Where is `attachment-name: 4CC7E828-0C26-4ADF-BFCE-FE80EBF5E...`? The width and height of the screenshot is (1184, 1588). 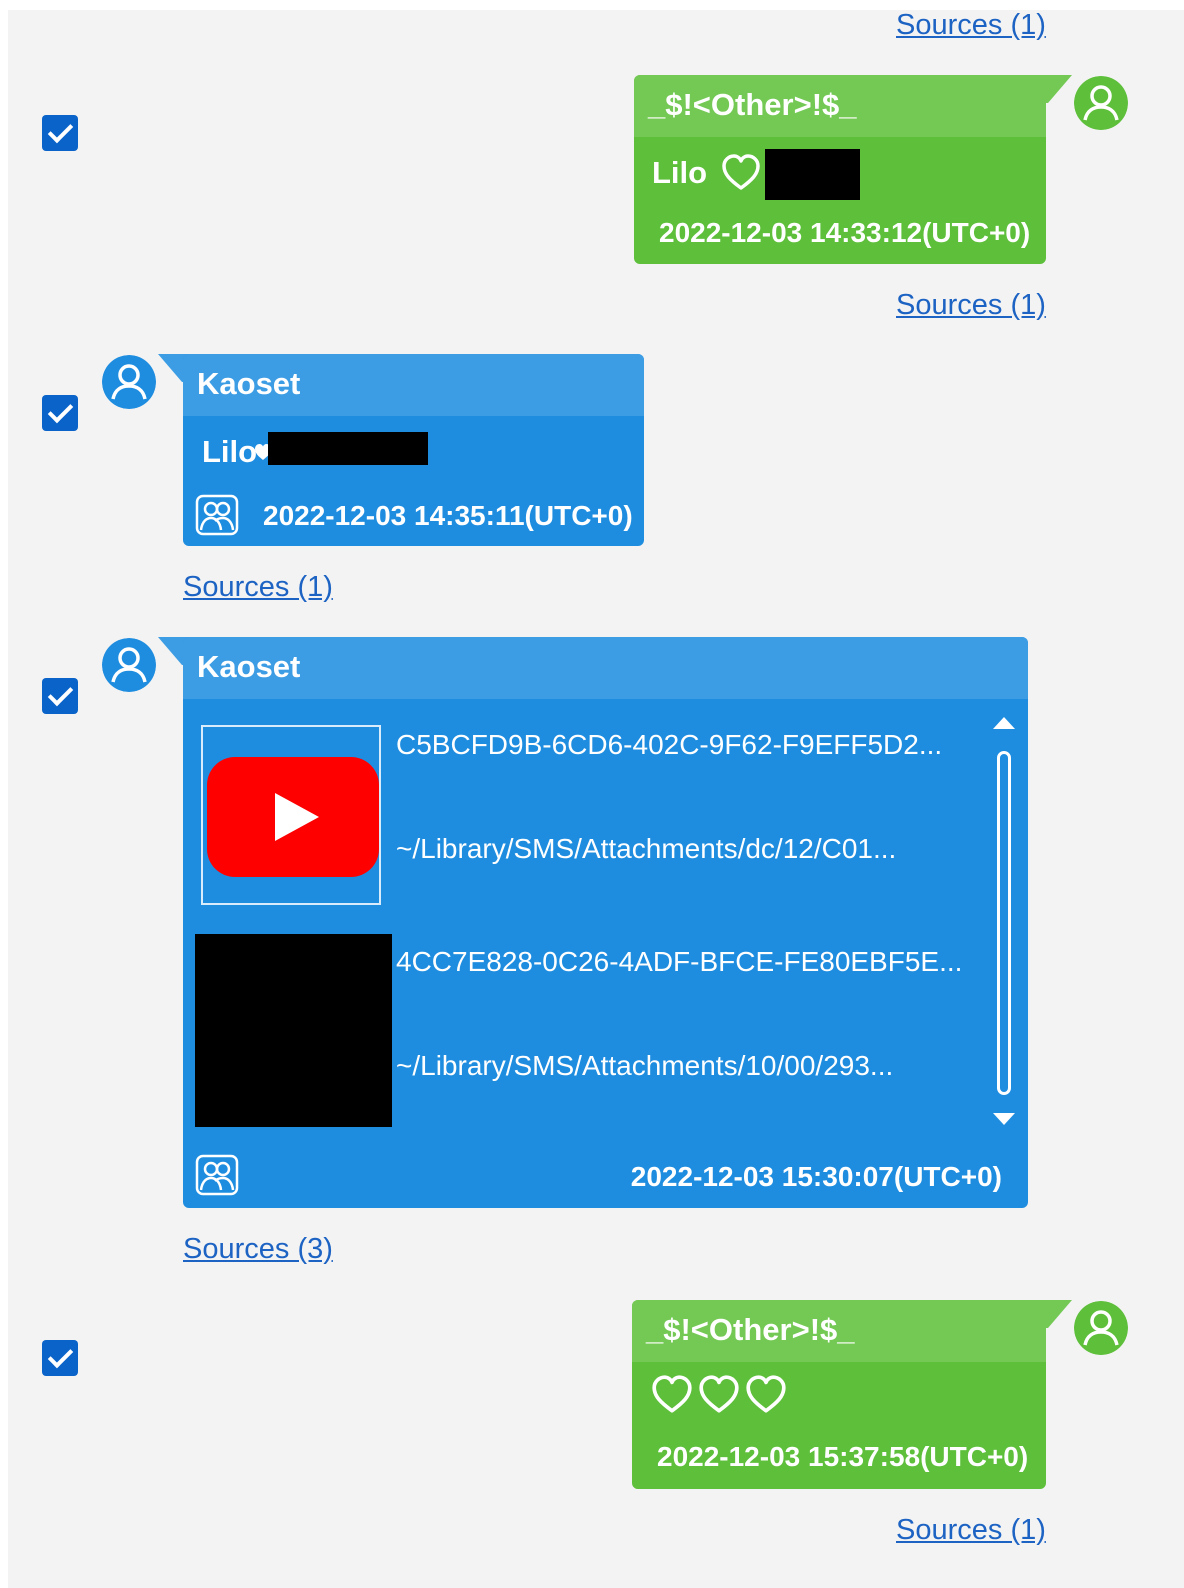 attachment-name: 4CC7E828-0C26-4ADF-BFCE-FE80EBF5E... is located at coordinates (679, 961).